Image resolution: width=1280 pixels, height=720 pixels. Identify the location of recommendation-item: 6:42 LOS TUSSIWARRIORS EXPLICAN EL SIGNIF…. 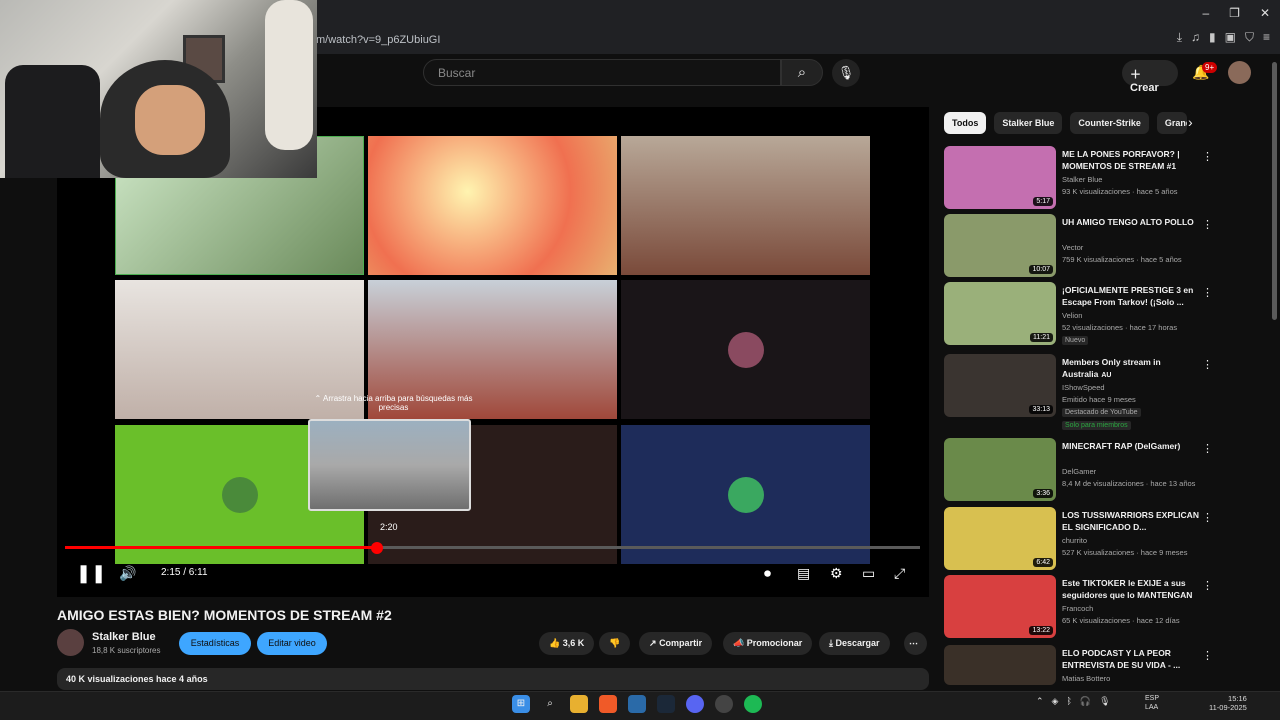
(1104, 539).